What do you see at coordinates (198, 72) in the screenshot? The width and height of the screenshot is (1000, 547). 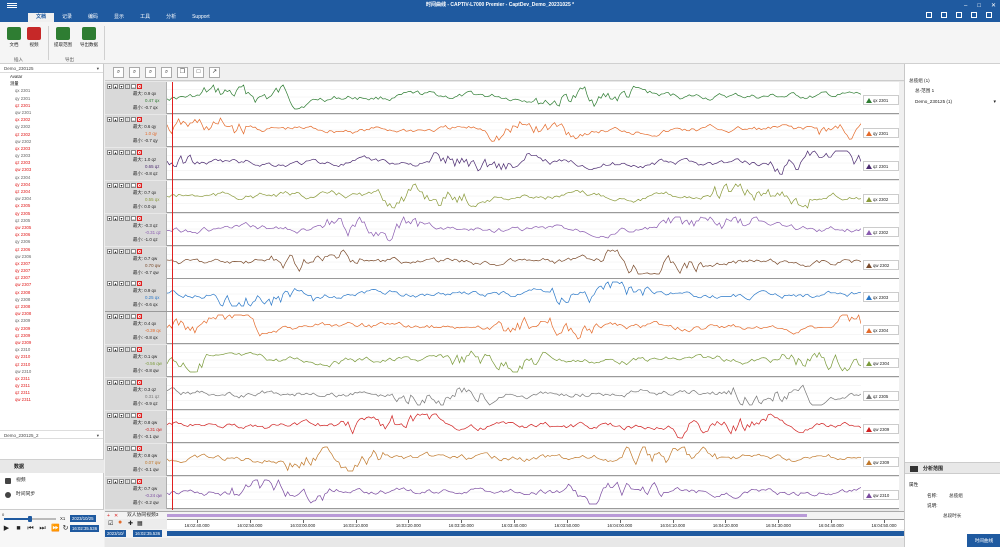 I see `comment-icon: □` at bounding box center [198, 72].